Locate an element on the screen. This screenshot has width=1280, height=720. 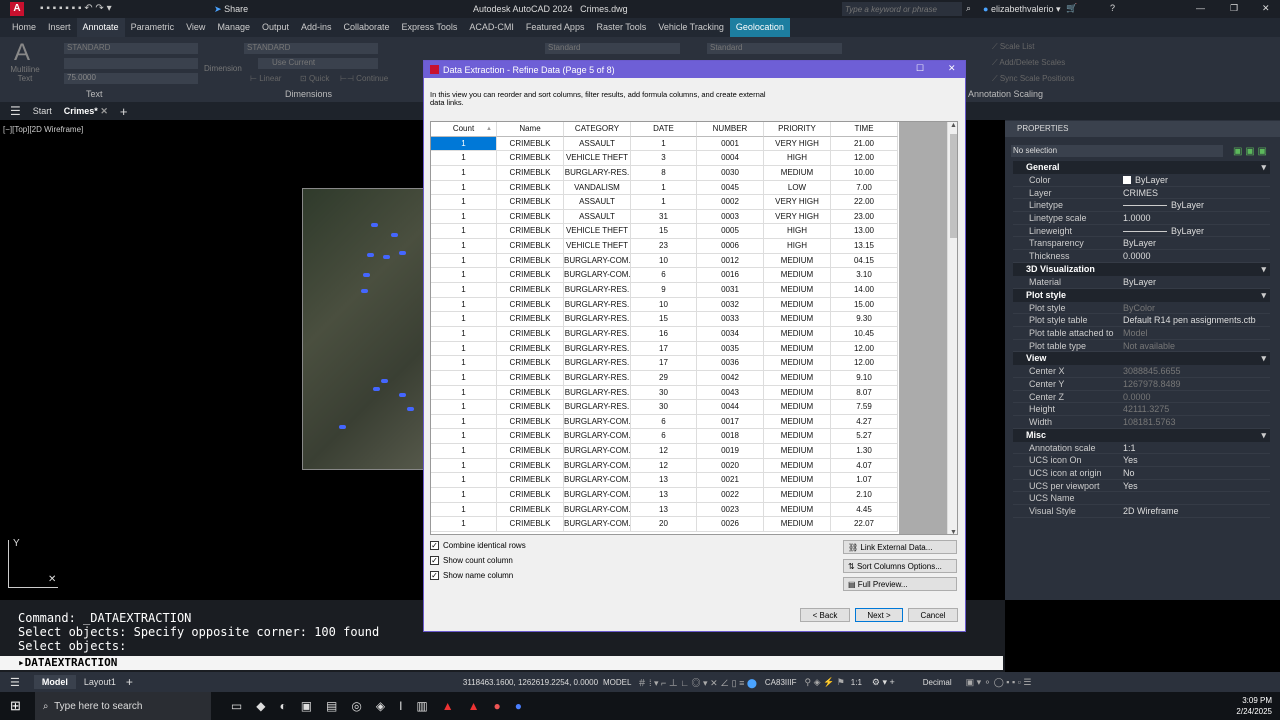
table-cell-time: 04.15 is located at coordinates (864, 261).